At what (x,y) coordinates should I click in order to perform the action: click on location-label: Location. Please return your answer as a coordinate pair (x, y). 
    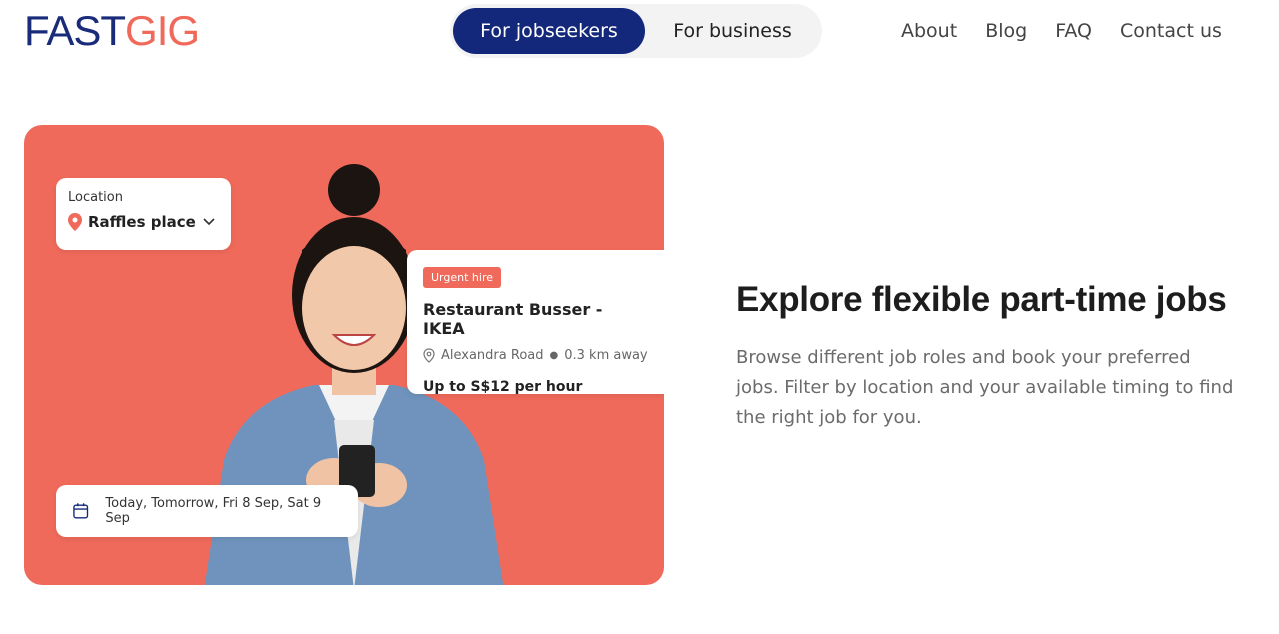
    Looking at the image, I should click on (95, 197).